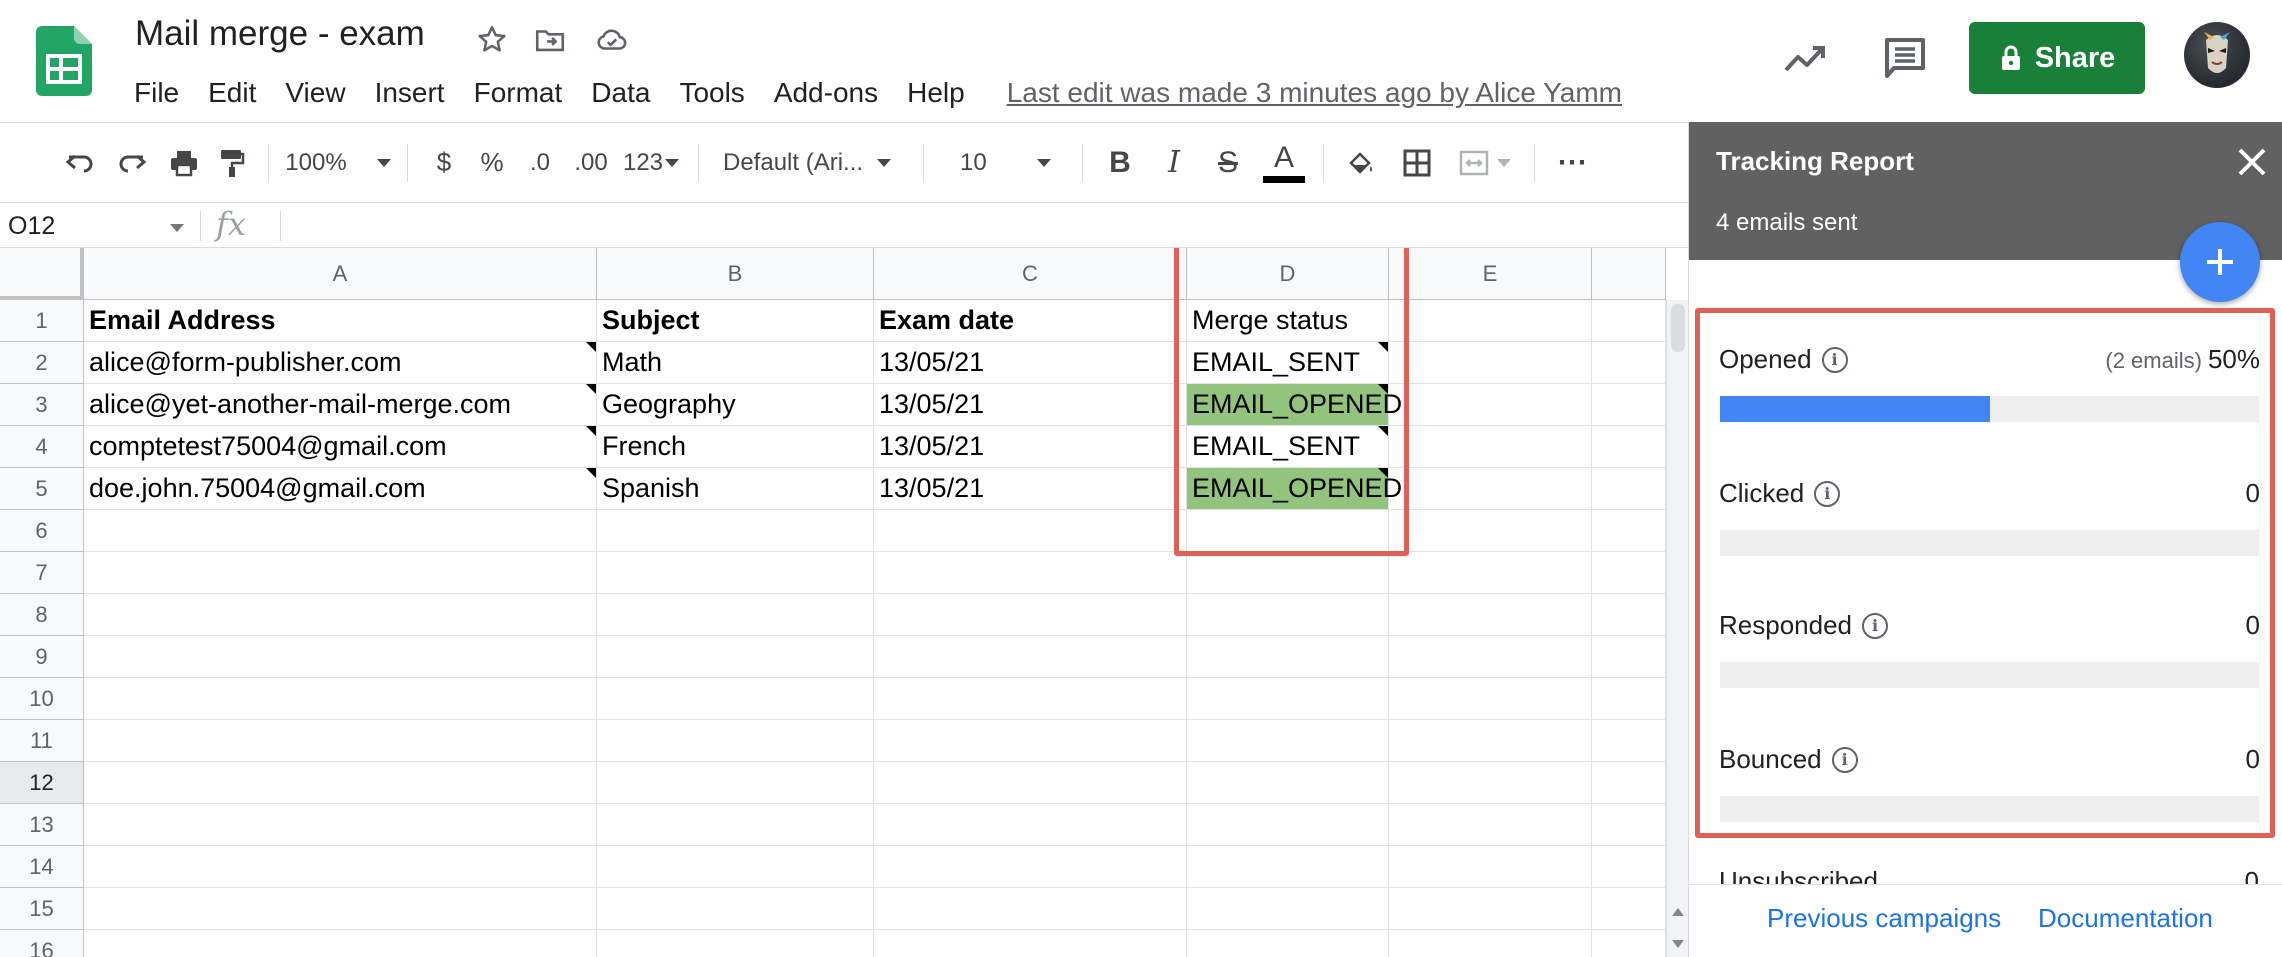  Describe the element at coordinates (80, 163) in the screenshot. I see `undo-icon` at that location.